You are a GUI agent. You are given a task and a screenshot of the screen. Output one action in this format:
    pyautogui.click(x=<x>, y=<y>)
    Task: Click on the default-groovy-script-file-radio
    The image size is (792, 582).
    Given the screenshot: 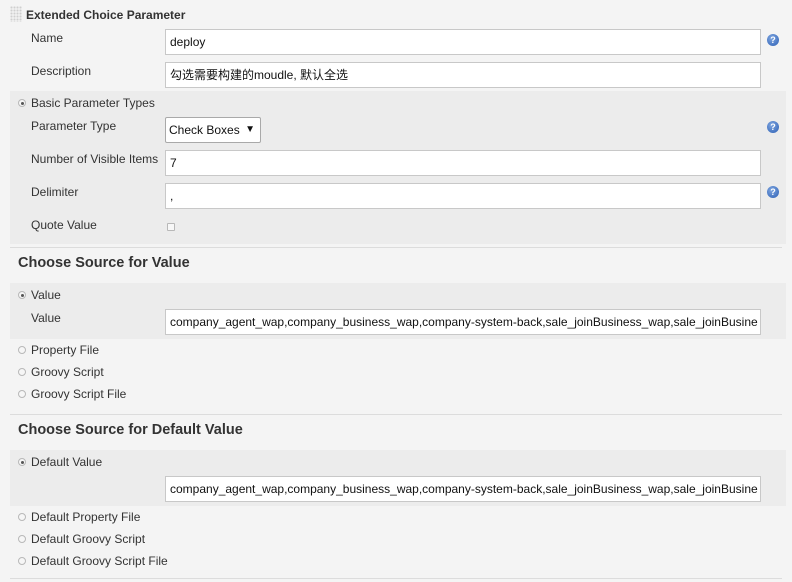 What is the action you would take?
    pyautogui.click(x=22, y=561)
    